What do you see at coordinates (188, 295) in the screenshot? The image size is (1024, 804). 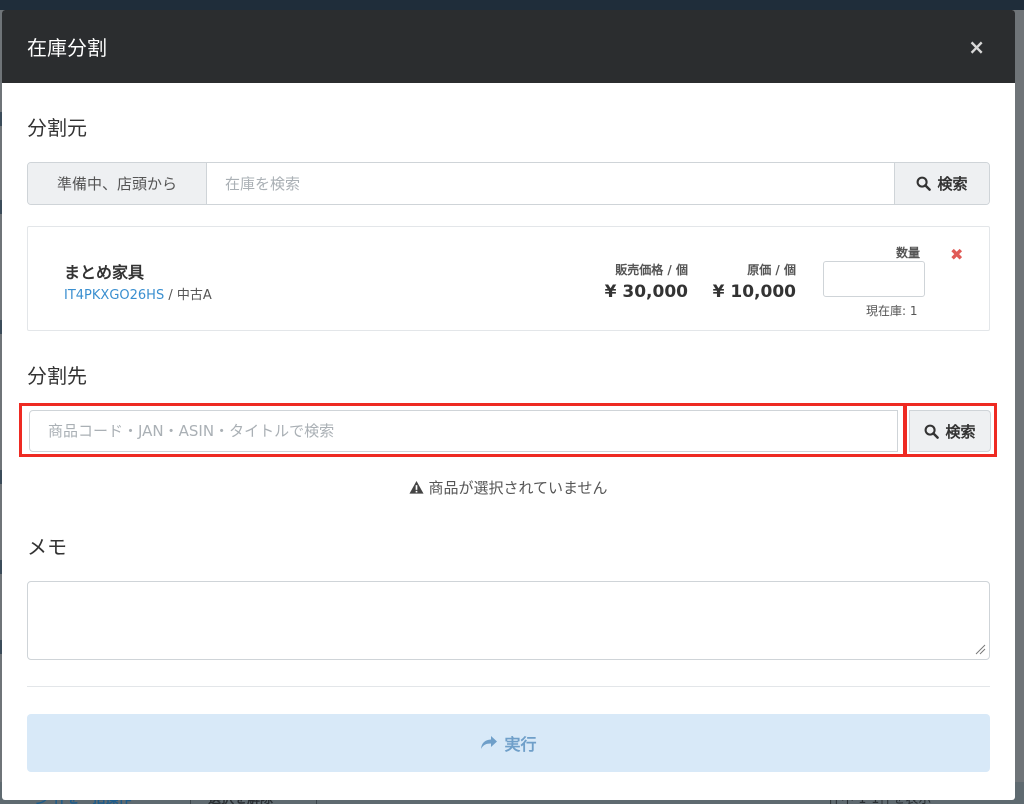 I see `item-condition: / 中古A` at bounding box center [188, 295].